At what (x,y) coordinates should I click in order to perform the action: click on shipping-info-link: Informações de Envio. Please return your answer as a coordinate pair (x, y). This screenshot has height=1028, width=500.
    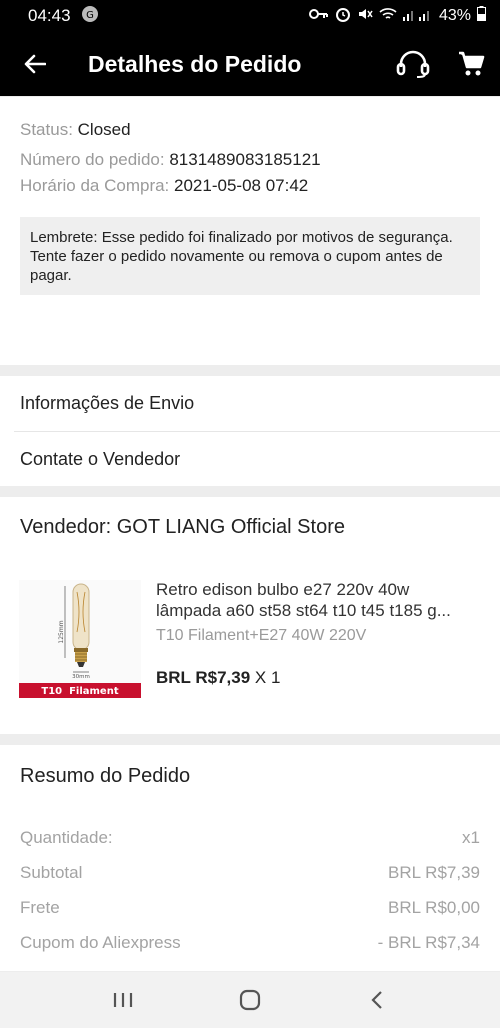
    Looking at the image, I should click on (250, 403).